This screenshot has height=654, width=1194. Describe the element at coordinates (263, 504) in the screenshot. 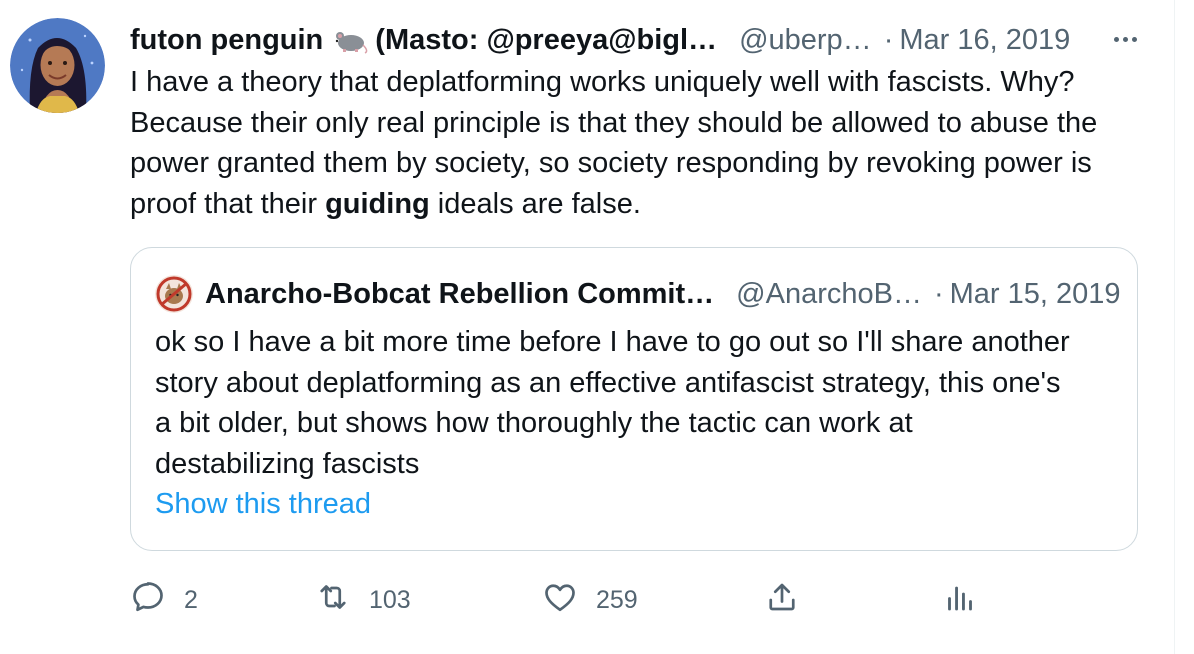

I see `show-thread-link: Show this thread` at that location.